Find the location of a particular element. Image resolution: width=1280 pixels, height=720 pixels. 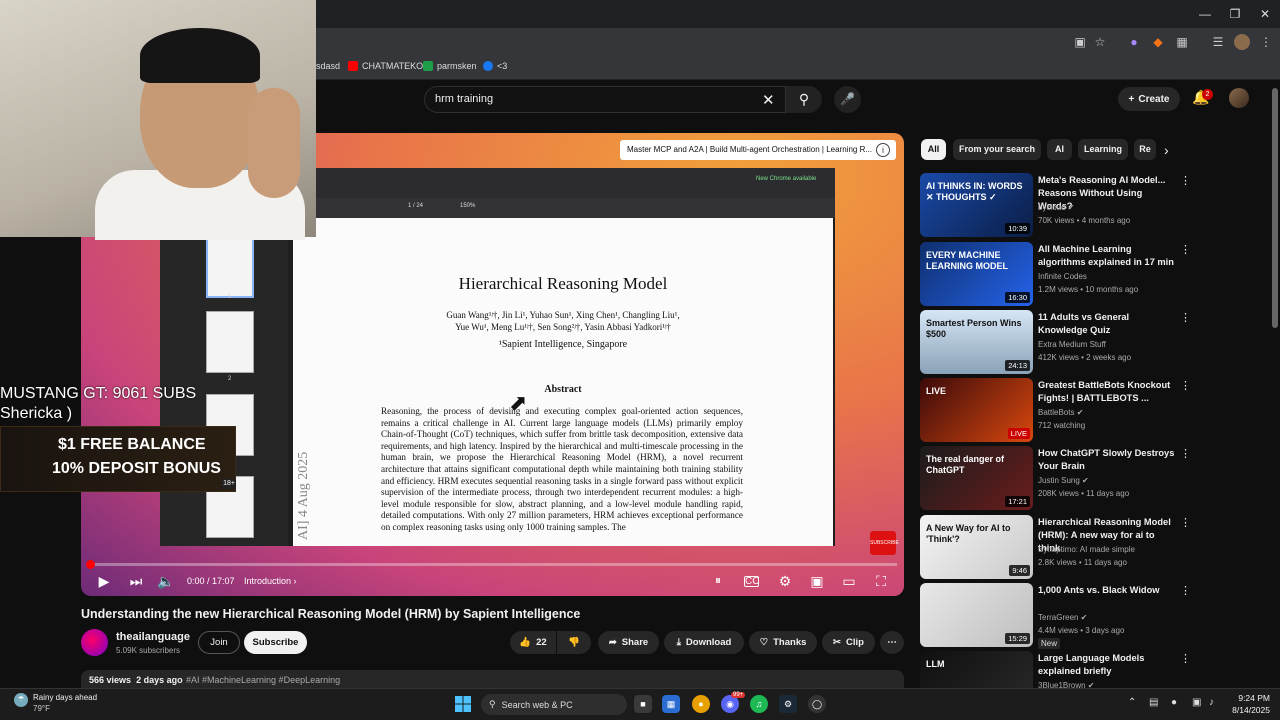

media-controls-icon: ☰ is located at coordinates (1218, 42).